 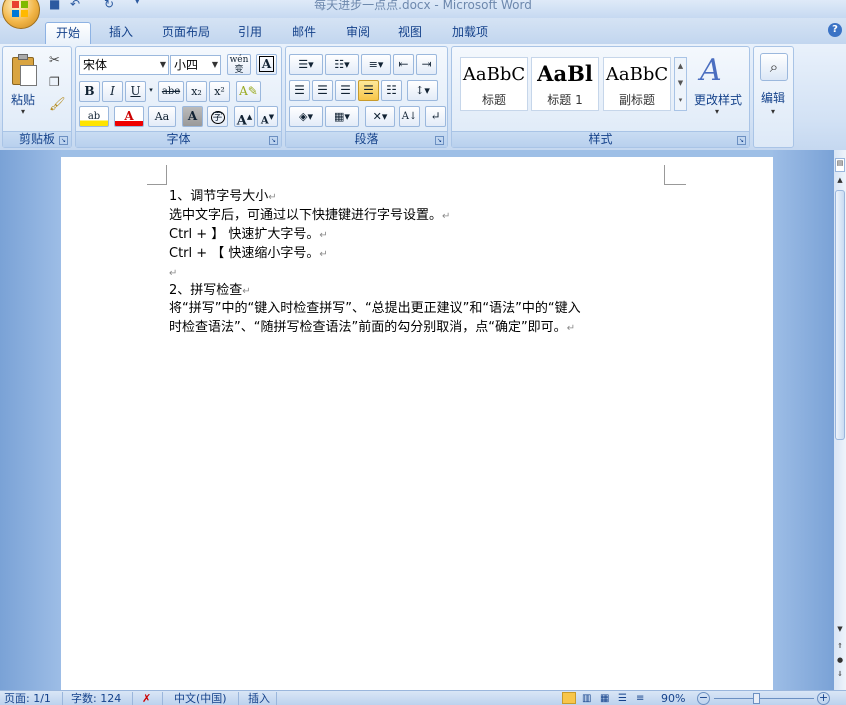 What do you see at coordinates (422, 90) in the screenshot?
I see `line-spacing-button: ↕▾` at bounding box center [422, 90].